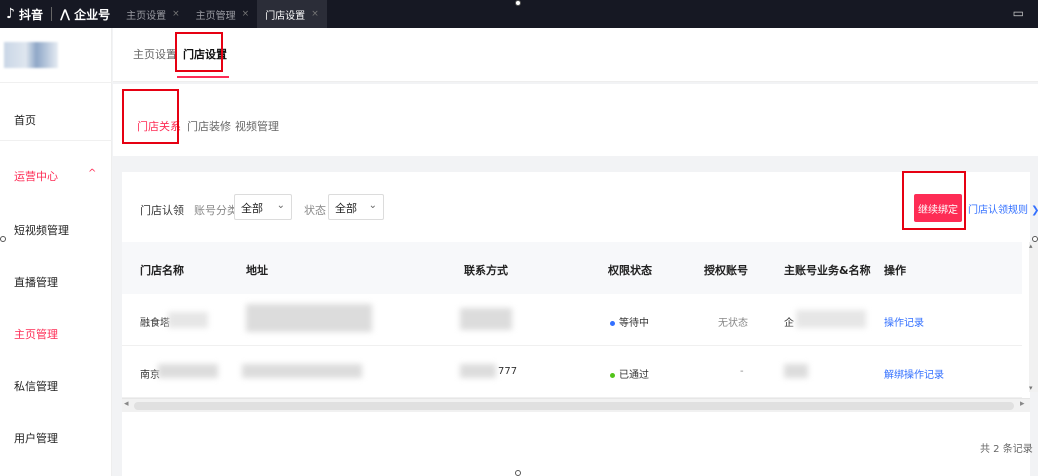 The image size is (1038, 476). I want to click on tab-video-management: 视频管理, so click(257, 126).